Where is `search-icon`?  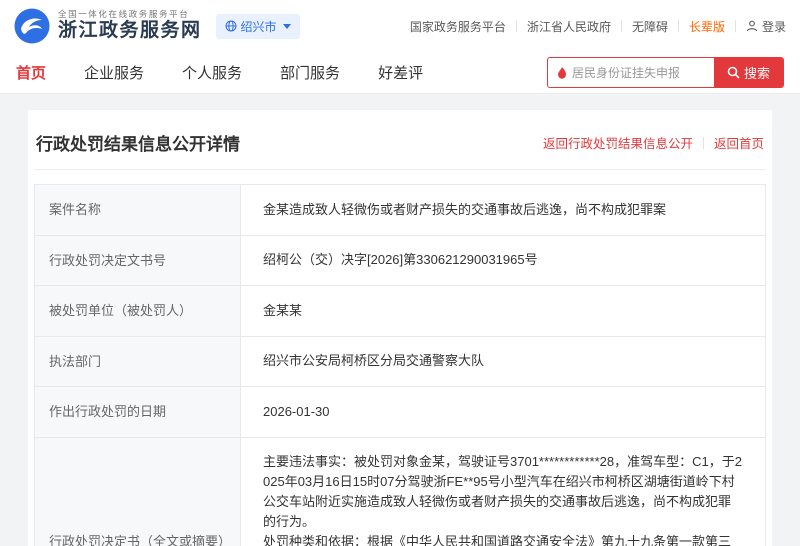 search-icon is located at coordinates (733, 72).